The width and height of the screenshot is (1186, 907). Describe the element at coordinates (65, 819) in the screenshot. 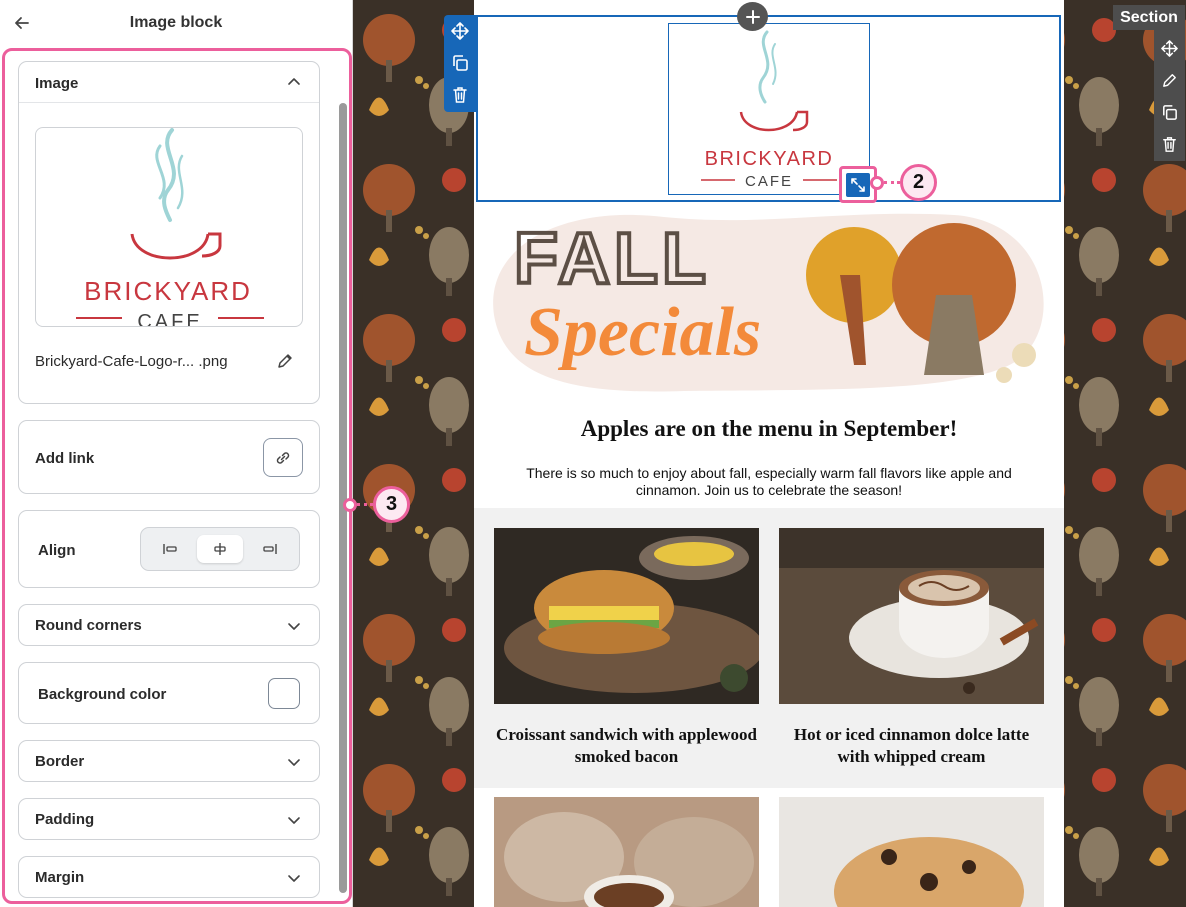

I see `padding-label: Padding` at that location.